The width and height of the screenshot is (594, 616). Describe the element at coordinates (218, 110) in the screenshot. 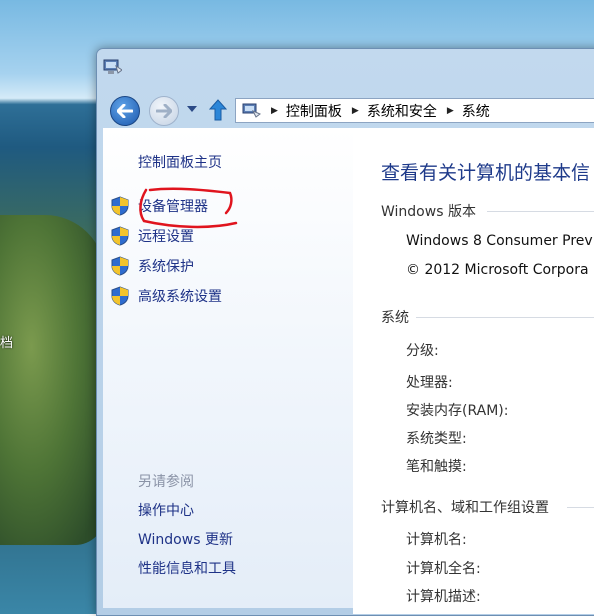

I see `up-arrow-icon` at that location.